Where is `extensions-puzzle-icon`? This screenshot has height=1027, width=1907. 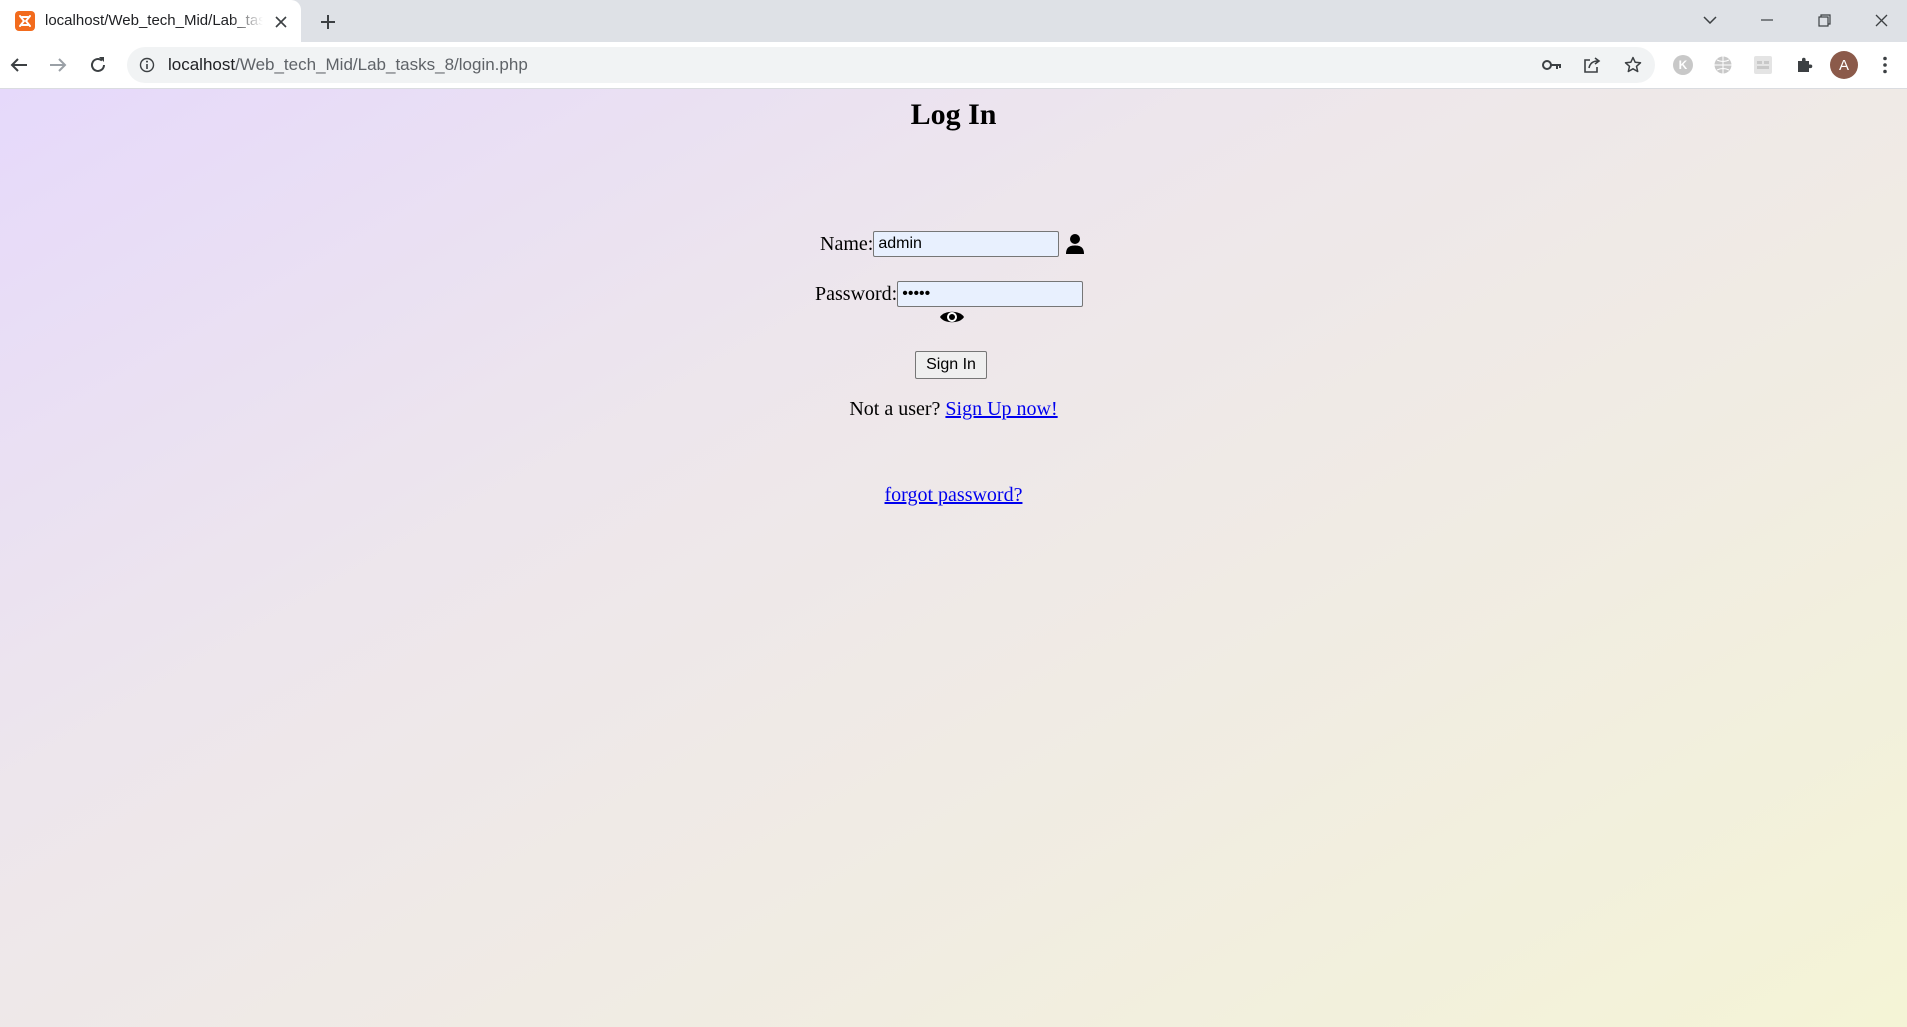
extensions-puzzle-icon is located at coordinates (1804, 65).